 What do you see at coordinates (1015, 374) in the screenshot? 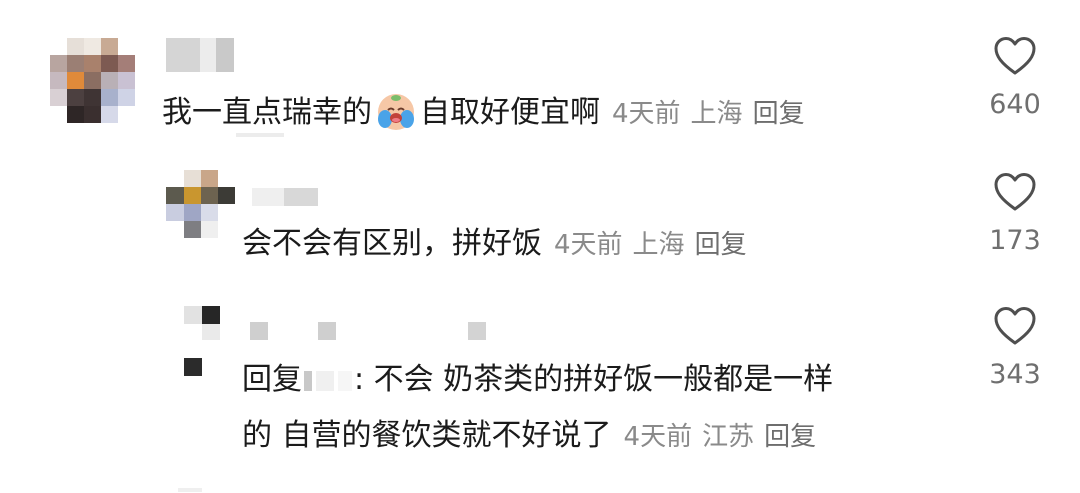
I see `like-count: 343` at bounding box center [1015, 374].